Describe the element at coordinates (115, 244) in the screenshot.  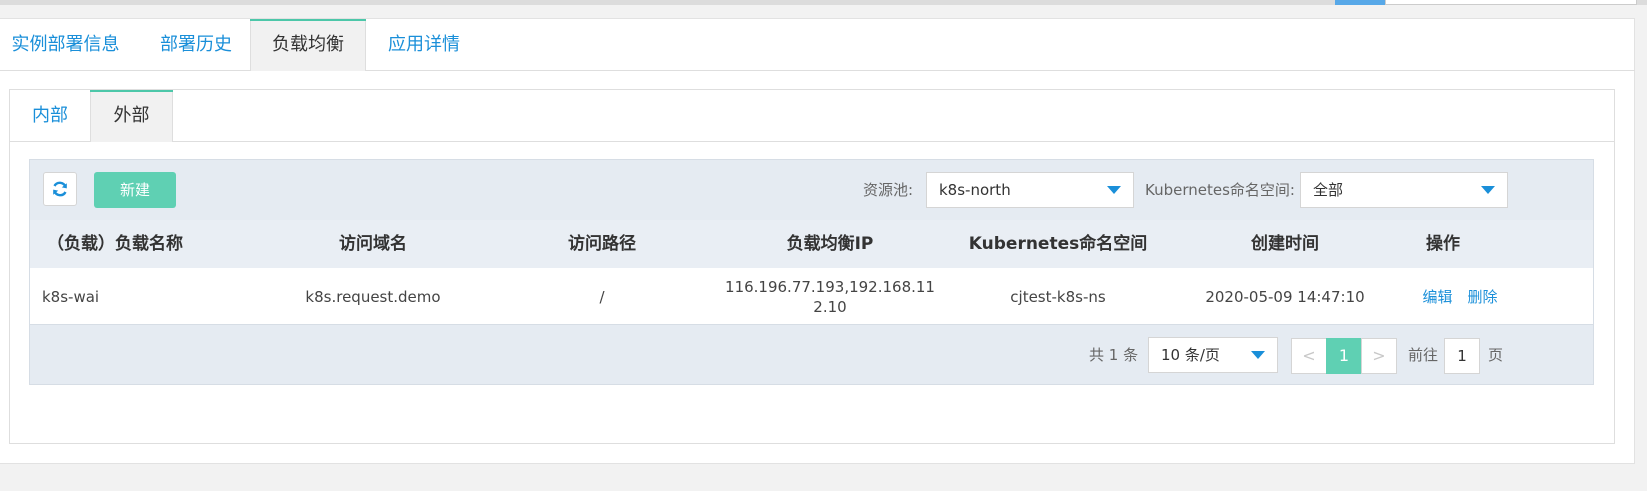
I see `column-header-name: （负载）负载名称` at that location.